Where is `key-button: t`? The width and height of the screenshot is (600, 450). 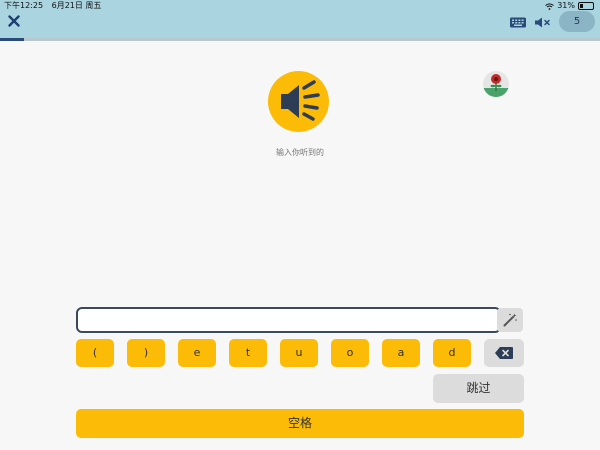
key-button: t is located at coordinates (248, 353).